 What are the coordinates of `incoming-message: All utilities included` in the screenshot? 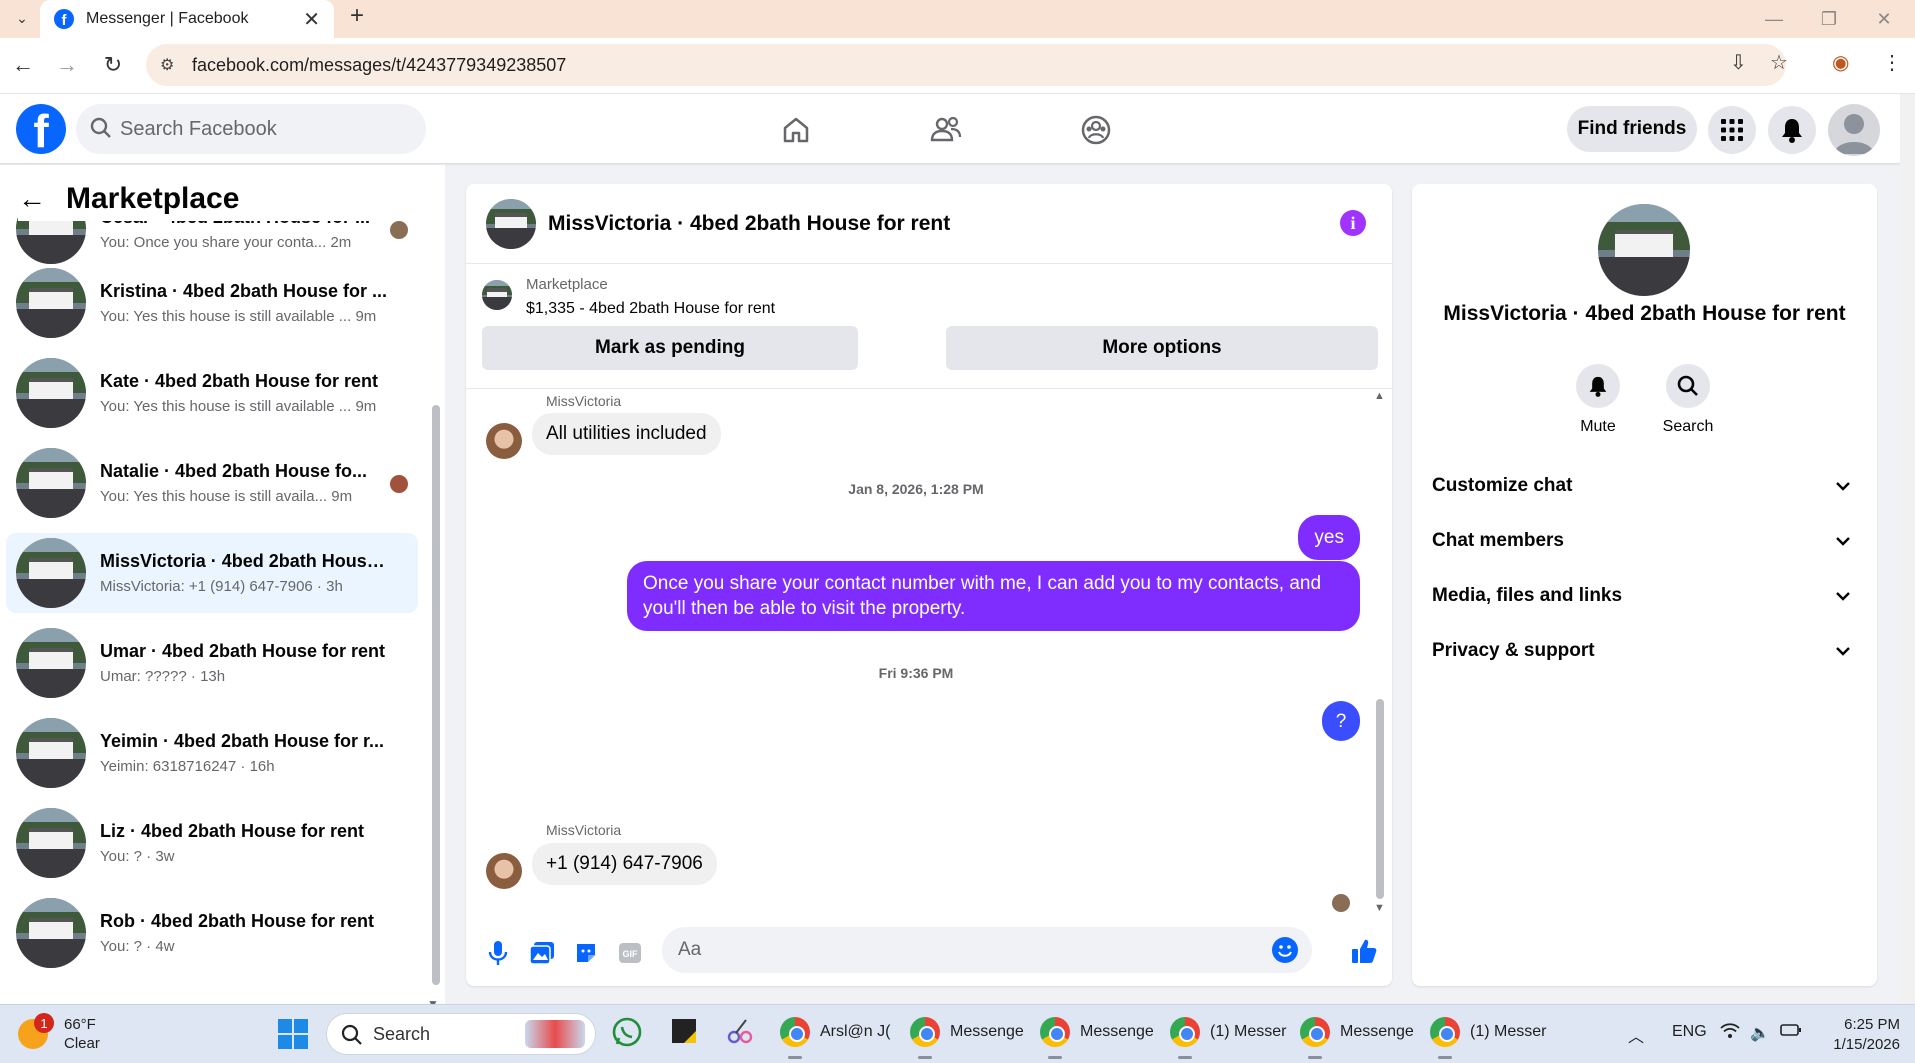 It's located at (626, 434).